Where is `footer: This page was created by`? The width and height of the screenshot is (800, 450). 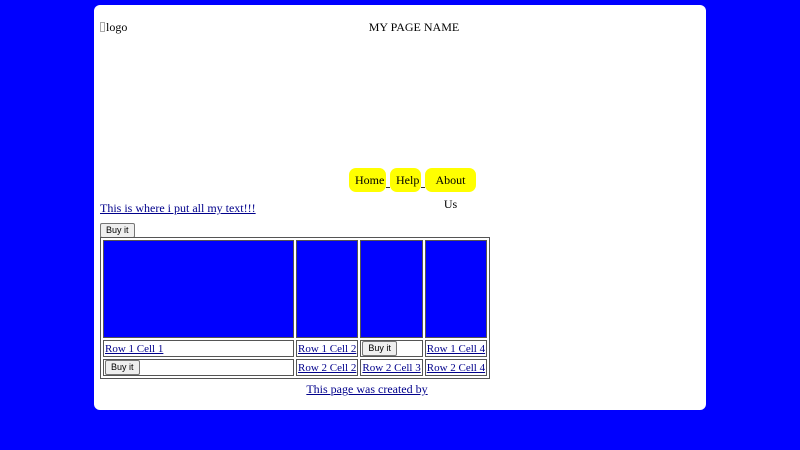
footer: This page was created by is located at coordinates (400, 389).